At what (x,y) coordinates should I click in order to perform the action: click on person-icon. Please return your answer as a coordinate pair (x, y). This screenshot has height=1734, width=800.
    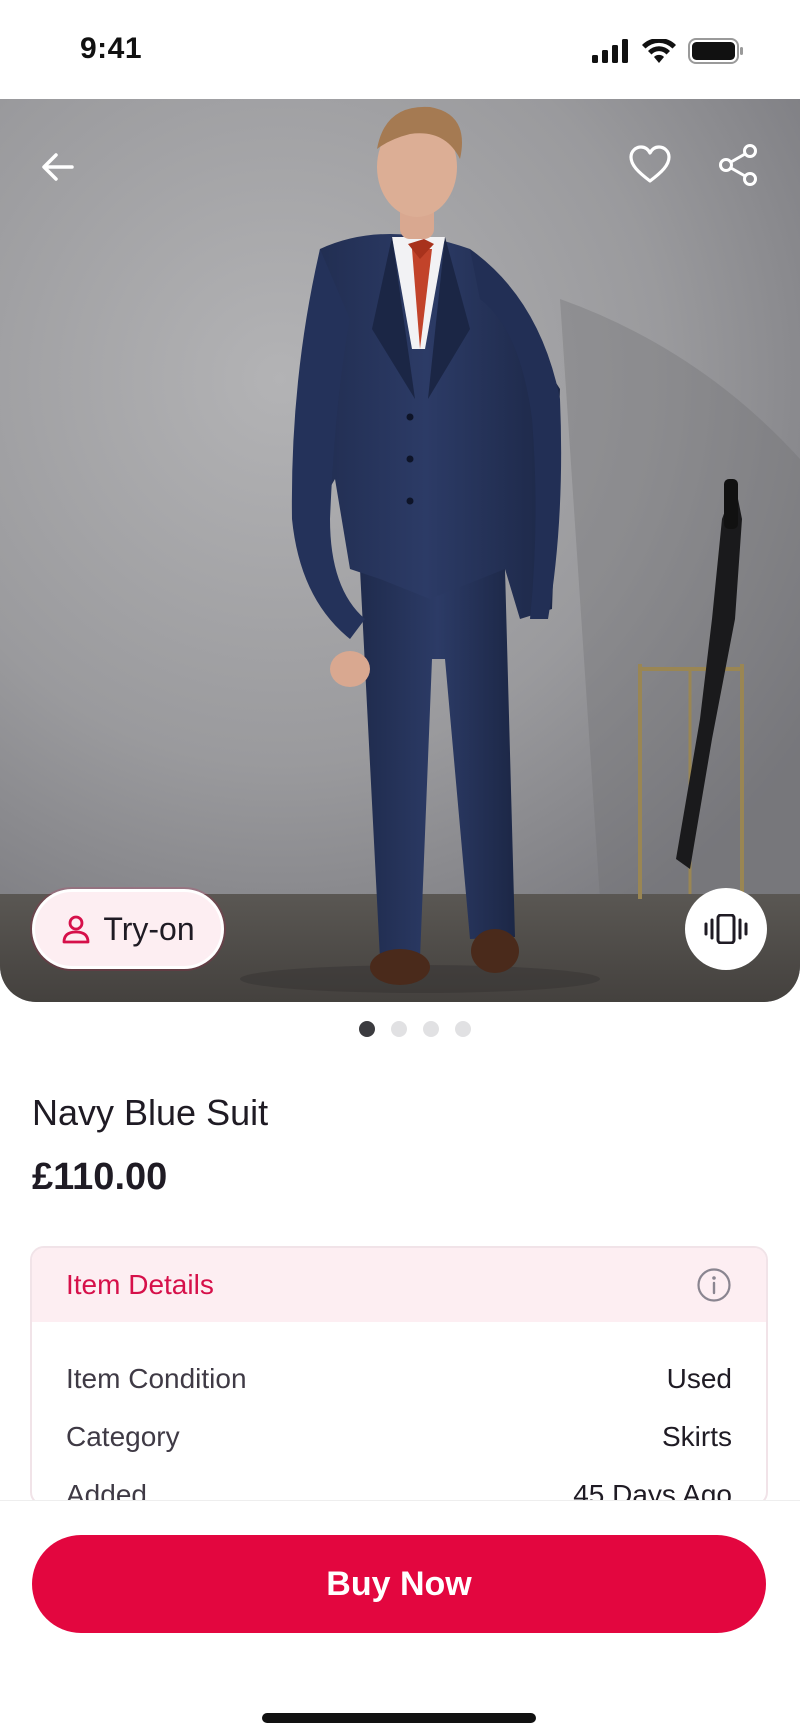
    Looking at the image, I should click on (76, 929).